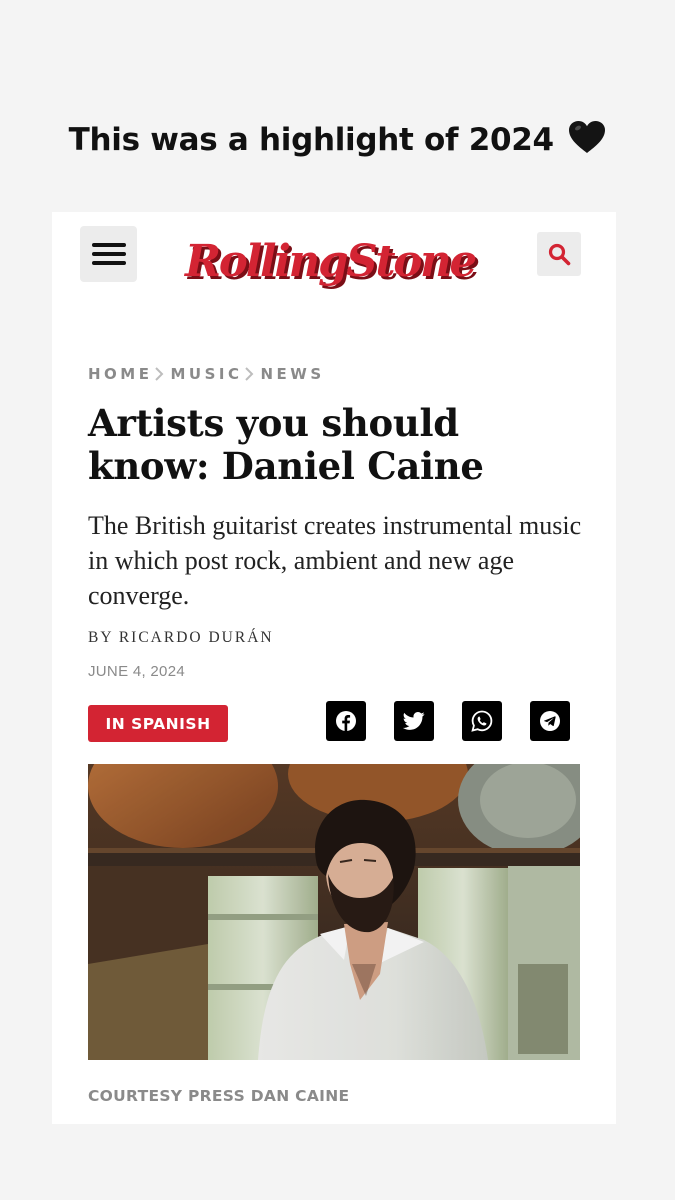 The height and width of the screenshot is (1200, 675). I want to click on in-spanish-button: IN SPANISH, so click(158, 723).